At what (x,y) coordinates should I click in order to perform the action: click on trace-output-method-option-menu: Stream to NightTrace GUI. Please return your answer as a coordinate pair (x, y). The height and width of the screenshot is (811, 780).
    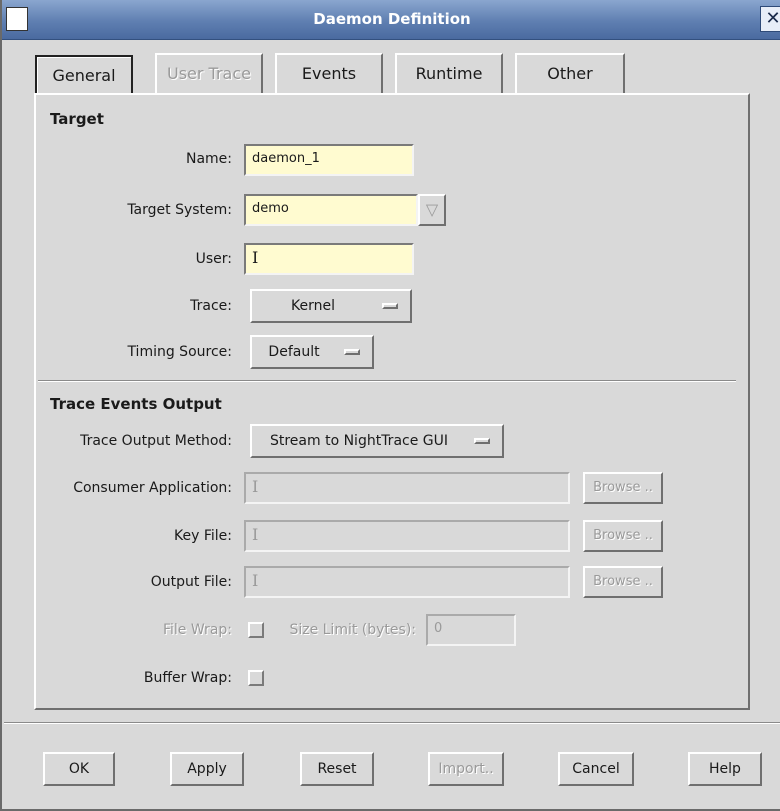
    Looking at the image, I should click on (377, 441).